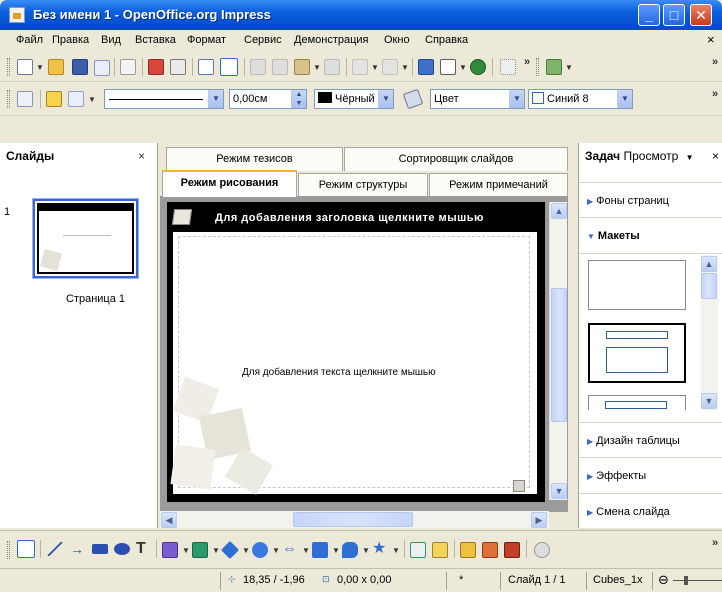 This screenshot has width=722, height=592. Describe the element at coordinates (164, 99) in the screenshot. I see `line-style-select: ▼` at that location.